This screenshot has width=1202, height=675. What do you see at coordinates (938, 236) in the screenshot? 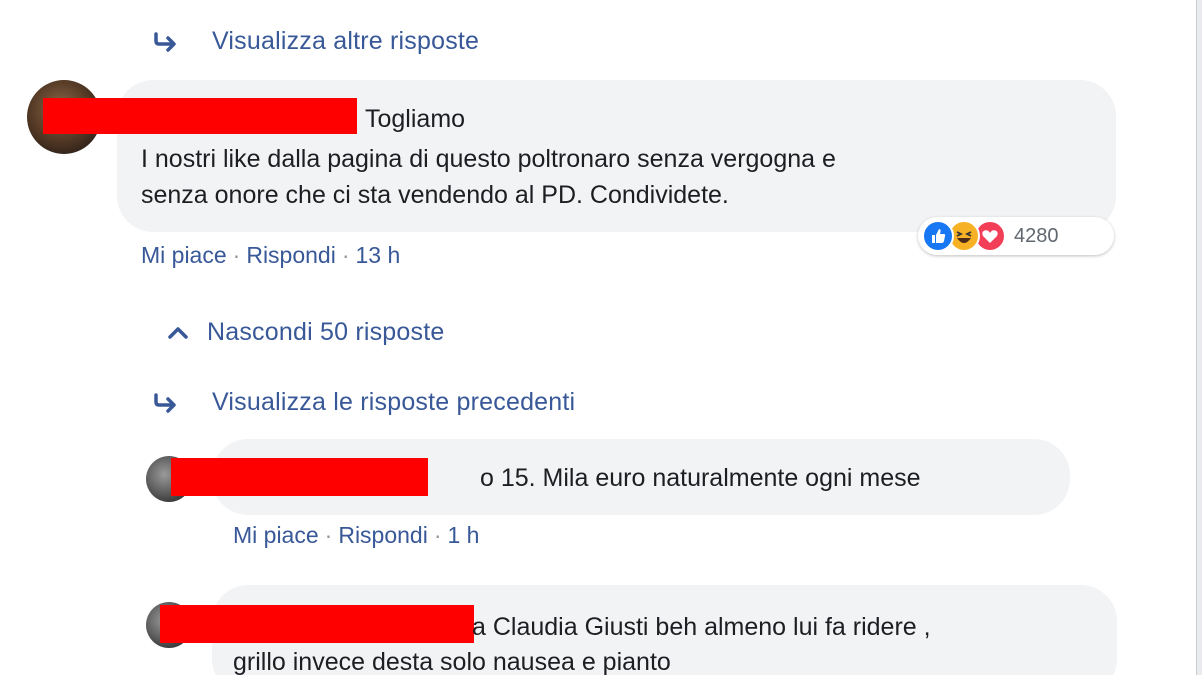
I see `like-icon` at bounding box center [938, 236].